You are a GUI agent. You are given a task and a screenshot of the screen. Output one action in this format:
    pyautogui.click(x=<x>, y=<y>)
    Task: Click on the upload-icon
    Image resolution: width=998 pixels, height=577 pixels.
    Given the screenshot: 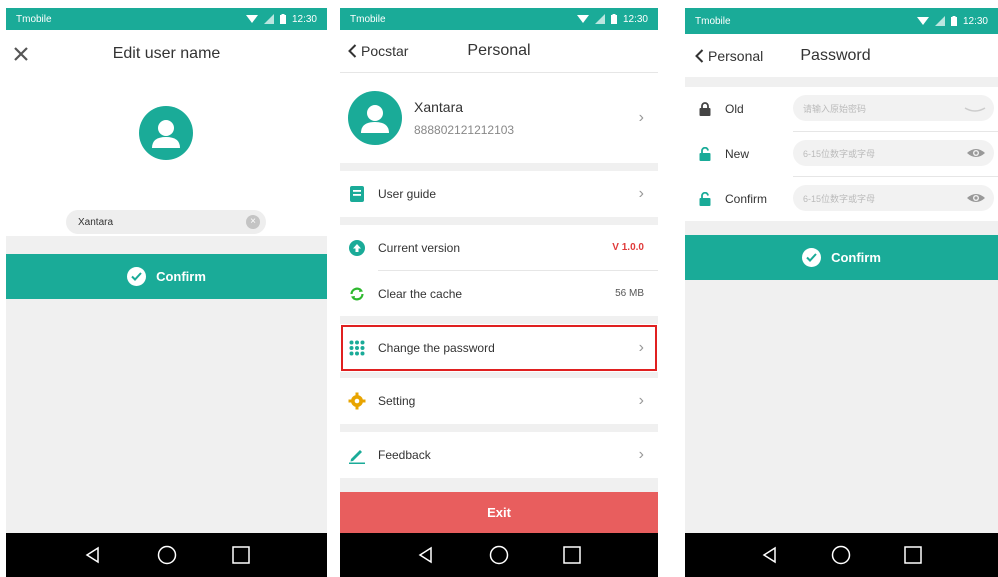 What is the action you would take?
    pyautogui.click(x=357, y=248)
    